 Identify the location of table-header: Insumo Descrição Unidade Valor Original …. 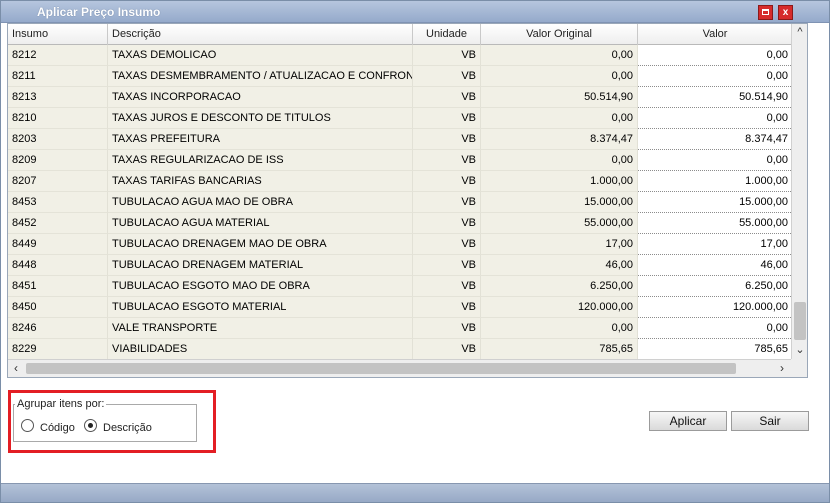
(400, 34).